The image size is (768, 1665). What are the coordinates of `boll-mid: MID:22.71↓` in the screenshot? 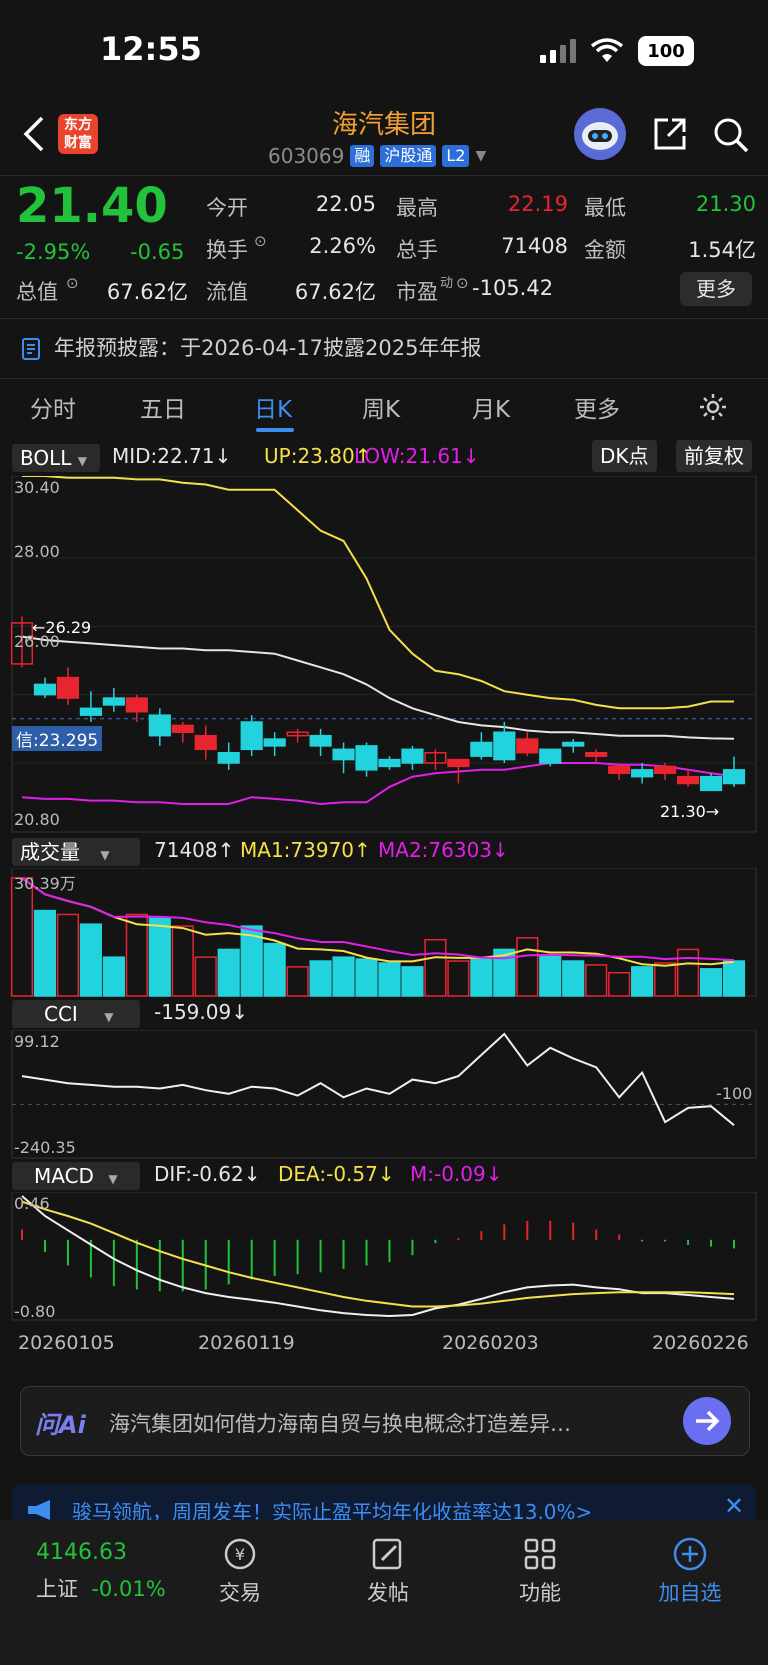 It's located at (172, 456).